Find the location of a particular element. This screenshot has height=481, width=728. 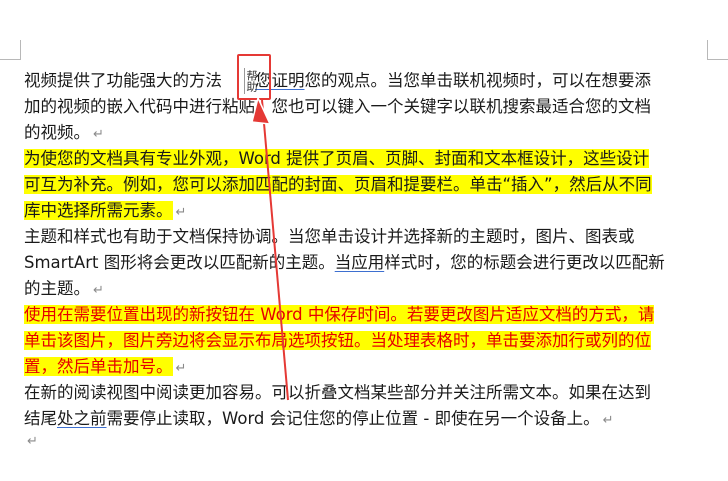

text-run: 您的观点。当您单击联机视频时，可以在想要添 is located at coordinates (478, 80).